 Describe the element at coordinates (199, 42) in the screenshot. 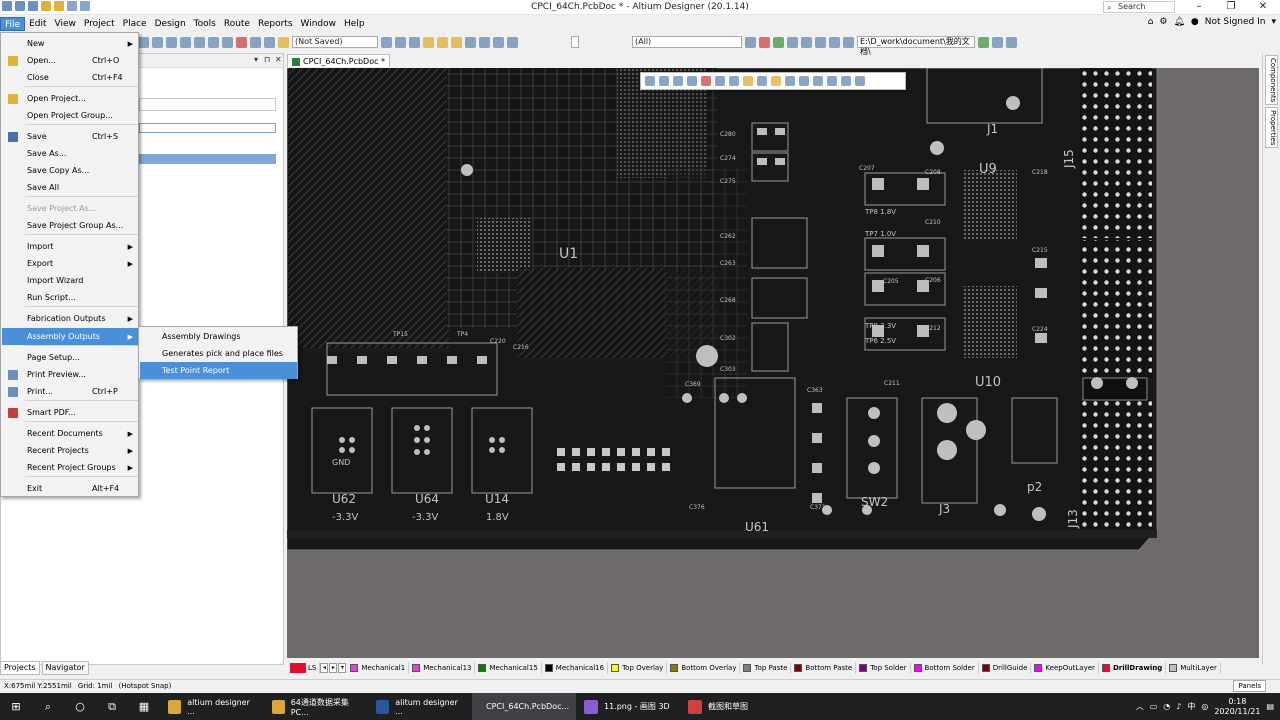

I see `select-area-icon` at that location.